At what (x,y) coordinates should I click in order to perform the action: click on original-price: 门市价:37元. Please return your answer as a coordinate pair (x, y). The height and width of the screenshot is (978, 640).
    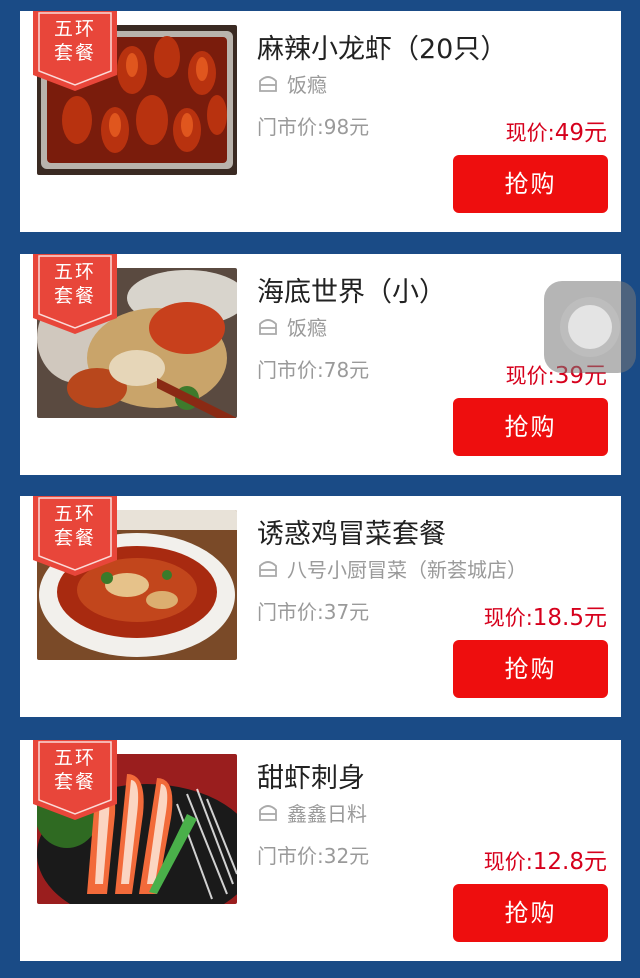
    Looking at the image, I should click on (313, 612).